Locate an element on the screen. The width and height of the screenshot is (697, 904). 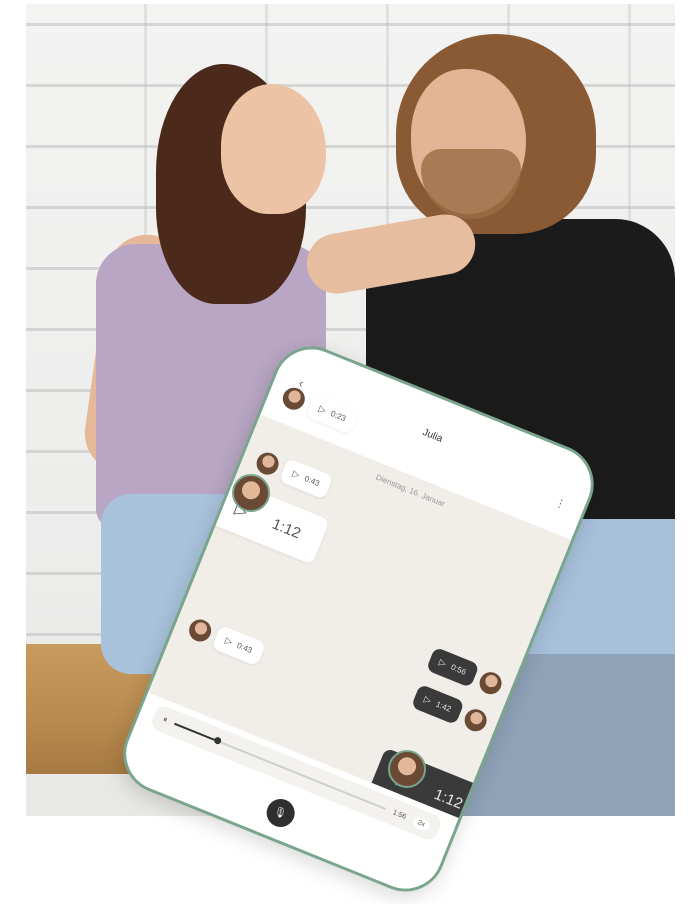
voice-message: ▷ 0:56 is located at coordinates (452, 667).